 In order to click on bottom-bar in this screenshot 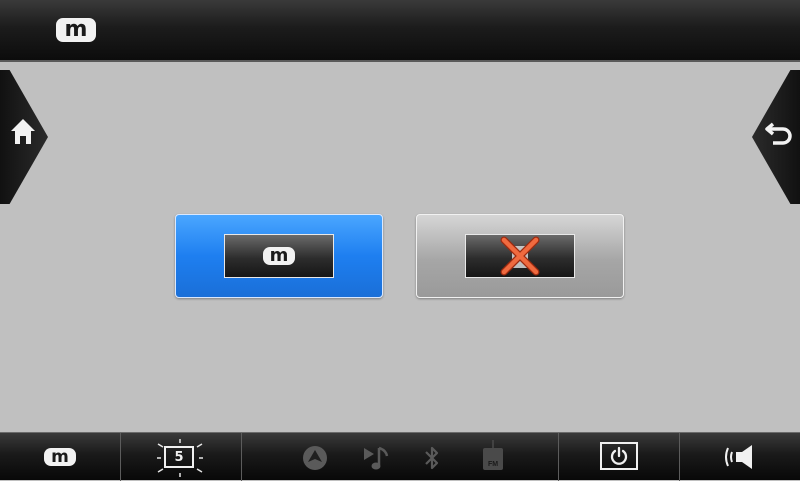, I will do `click(400, 456)`.